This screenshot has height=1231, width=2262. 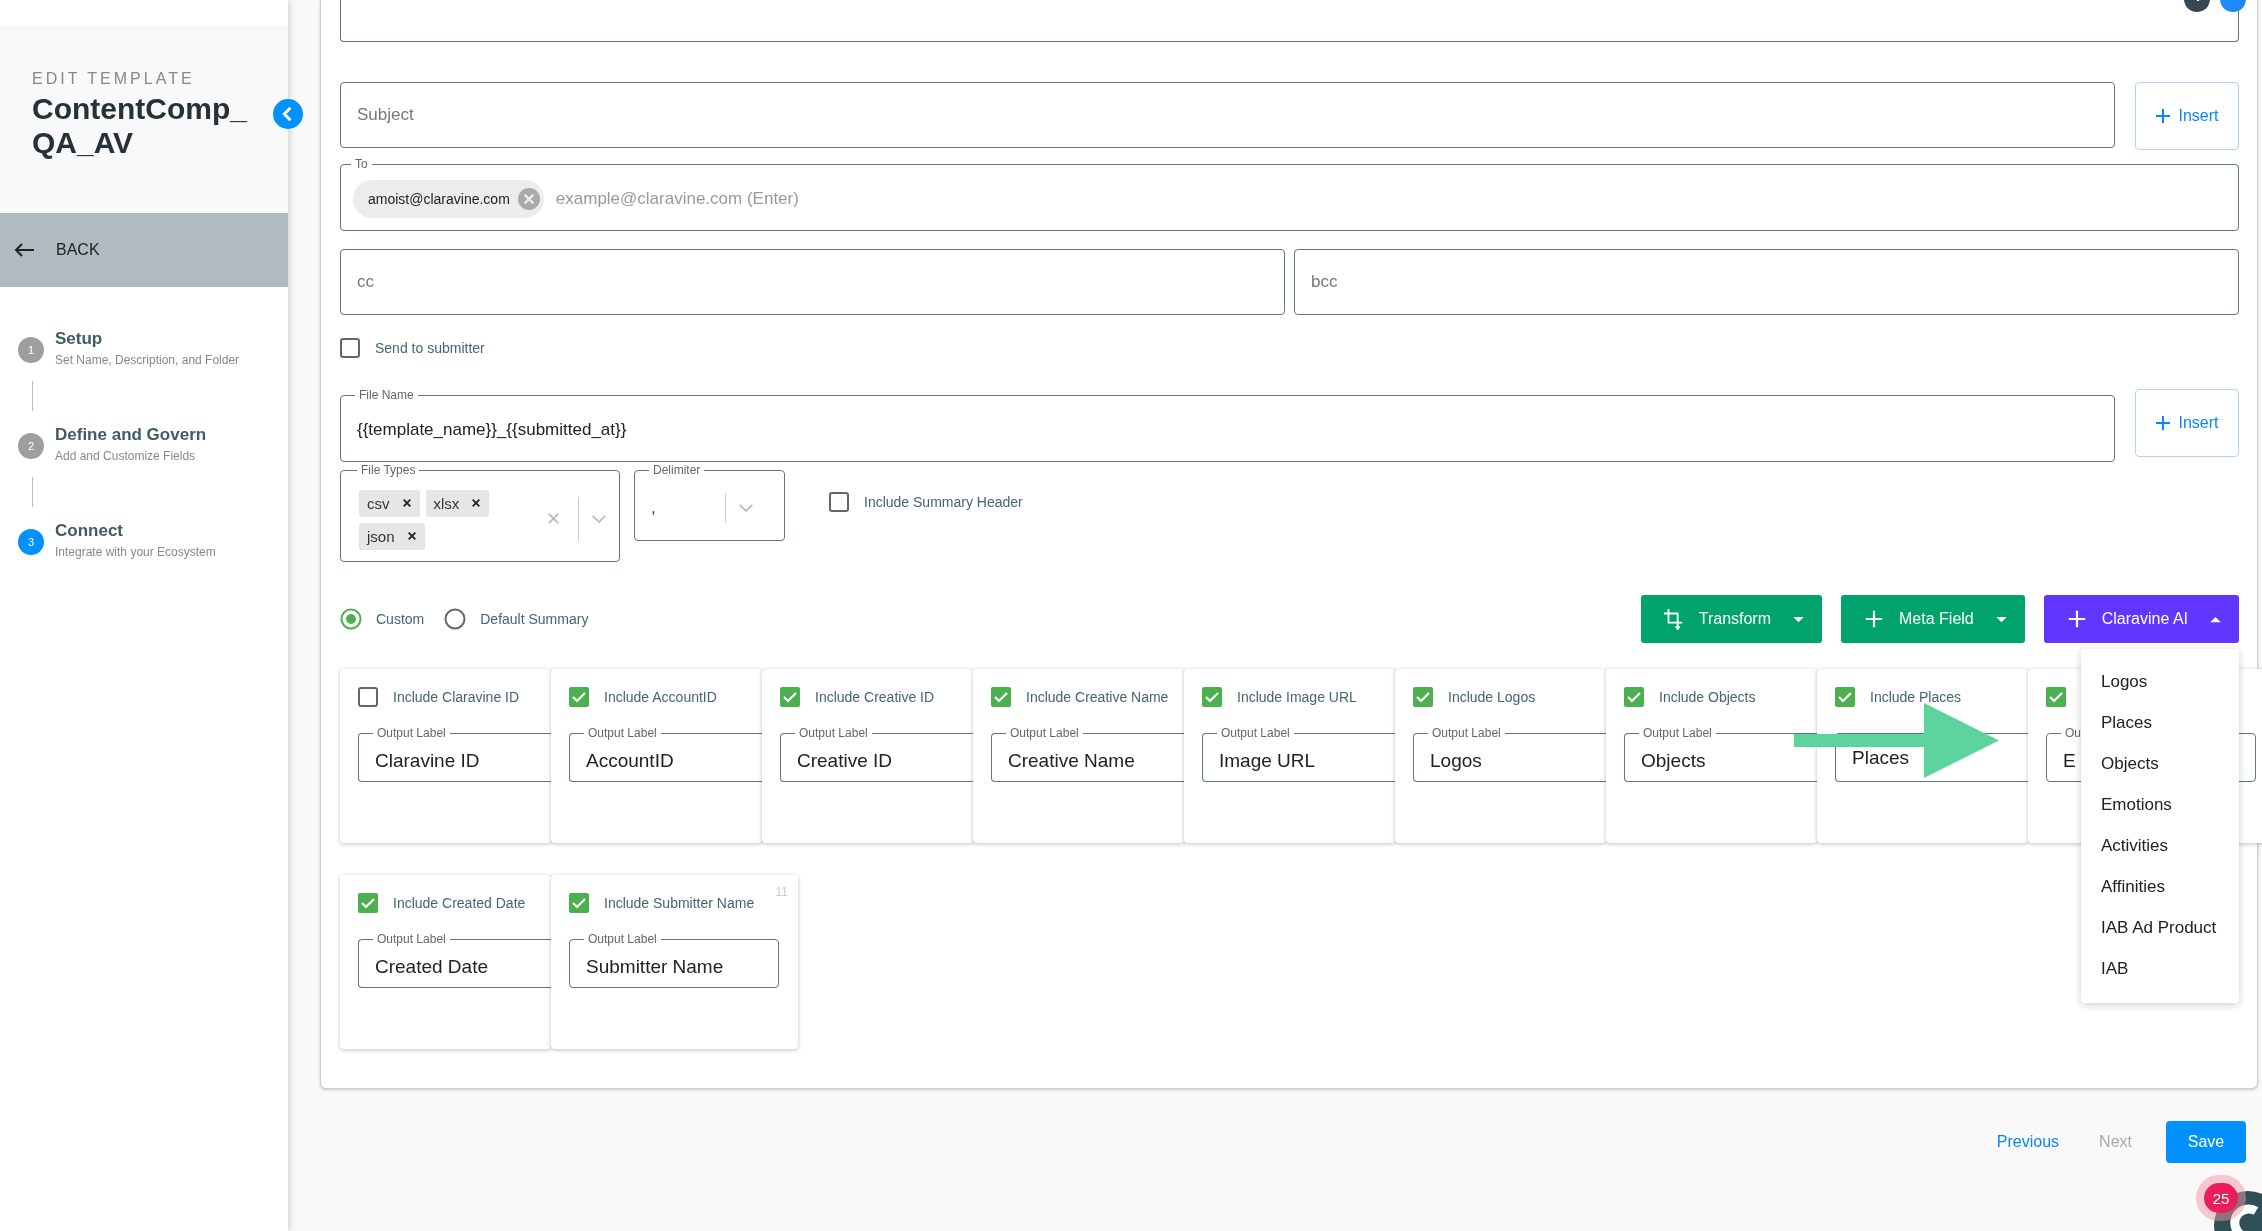 What do you see at coordinates (2160, 968) in the screenshot?
I see `menu-item: IAB` at bounding box center [2160, 968].